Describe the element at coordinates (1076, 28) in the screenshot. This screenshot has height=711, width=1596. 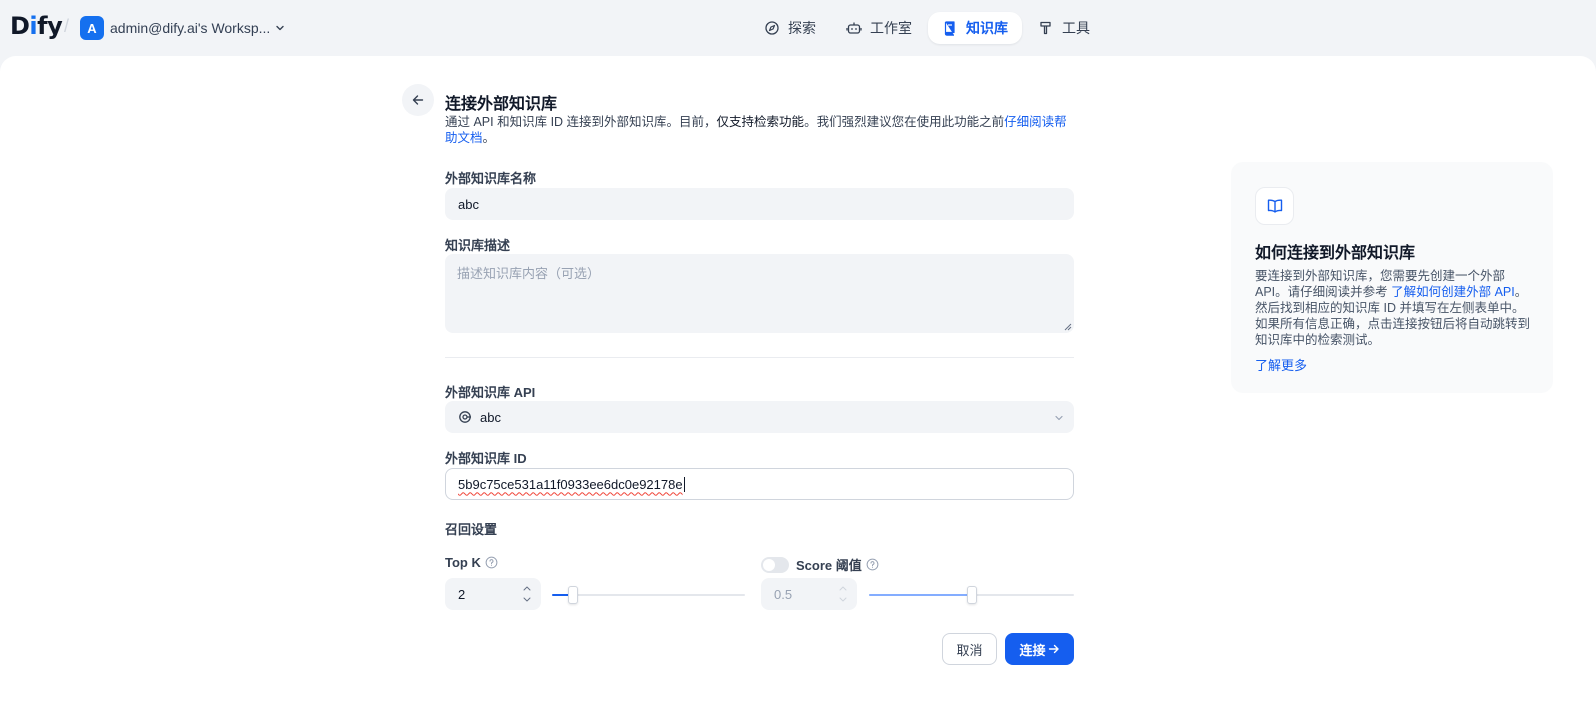
I see `nav-tools-label: 工具` at that location.